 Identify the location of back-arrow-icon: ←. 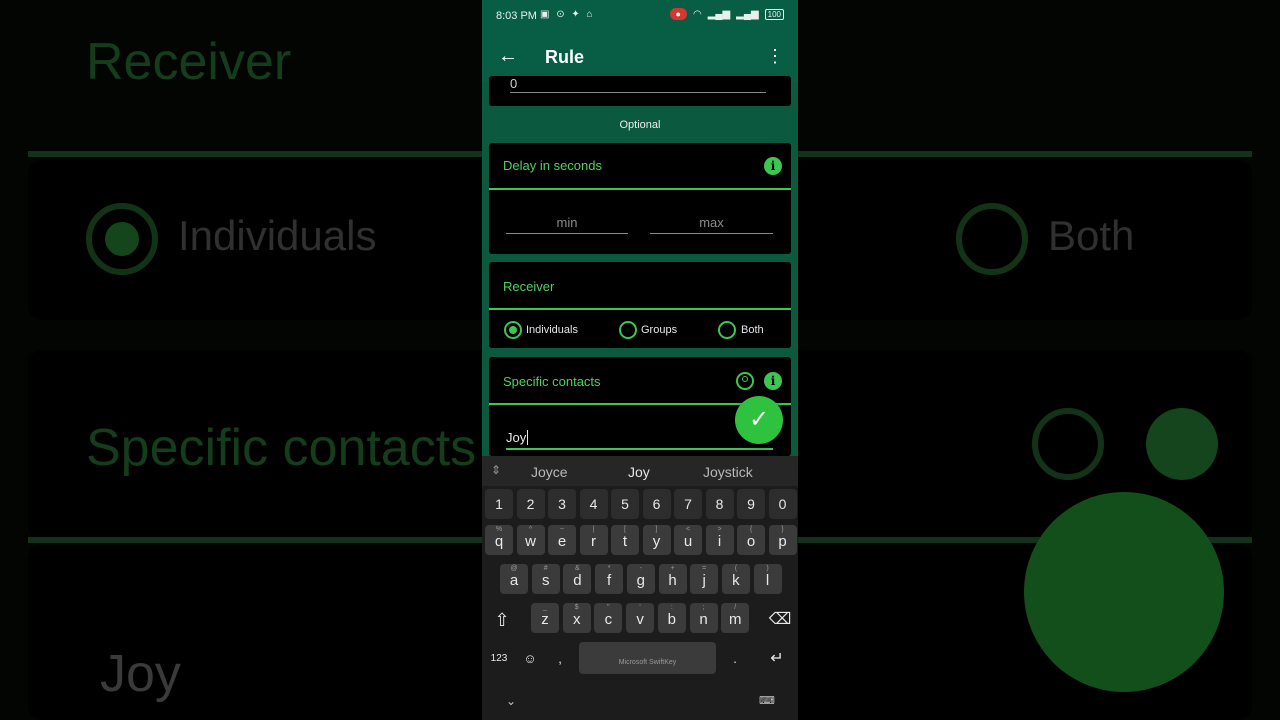
(508, 56).